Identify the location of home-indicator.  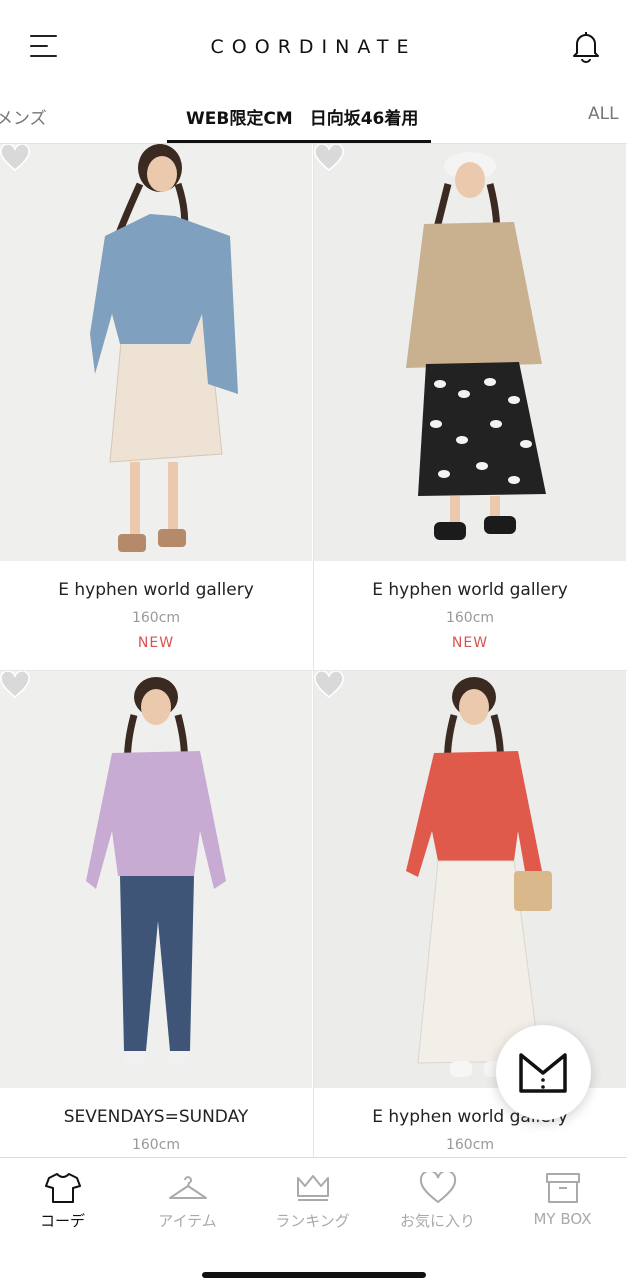
(314, 1275).